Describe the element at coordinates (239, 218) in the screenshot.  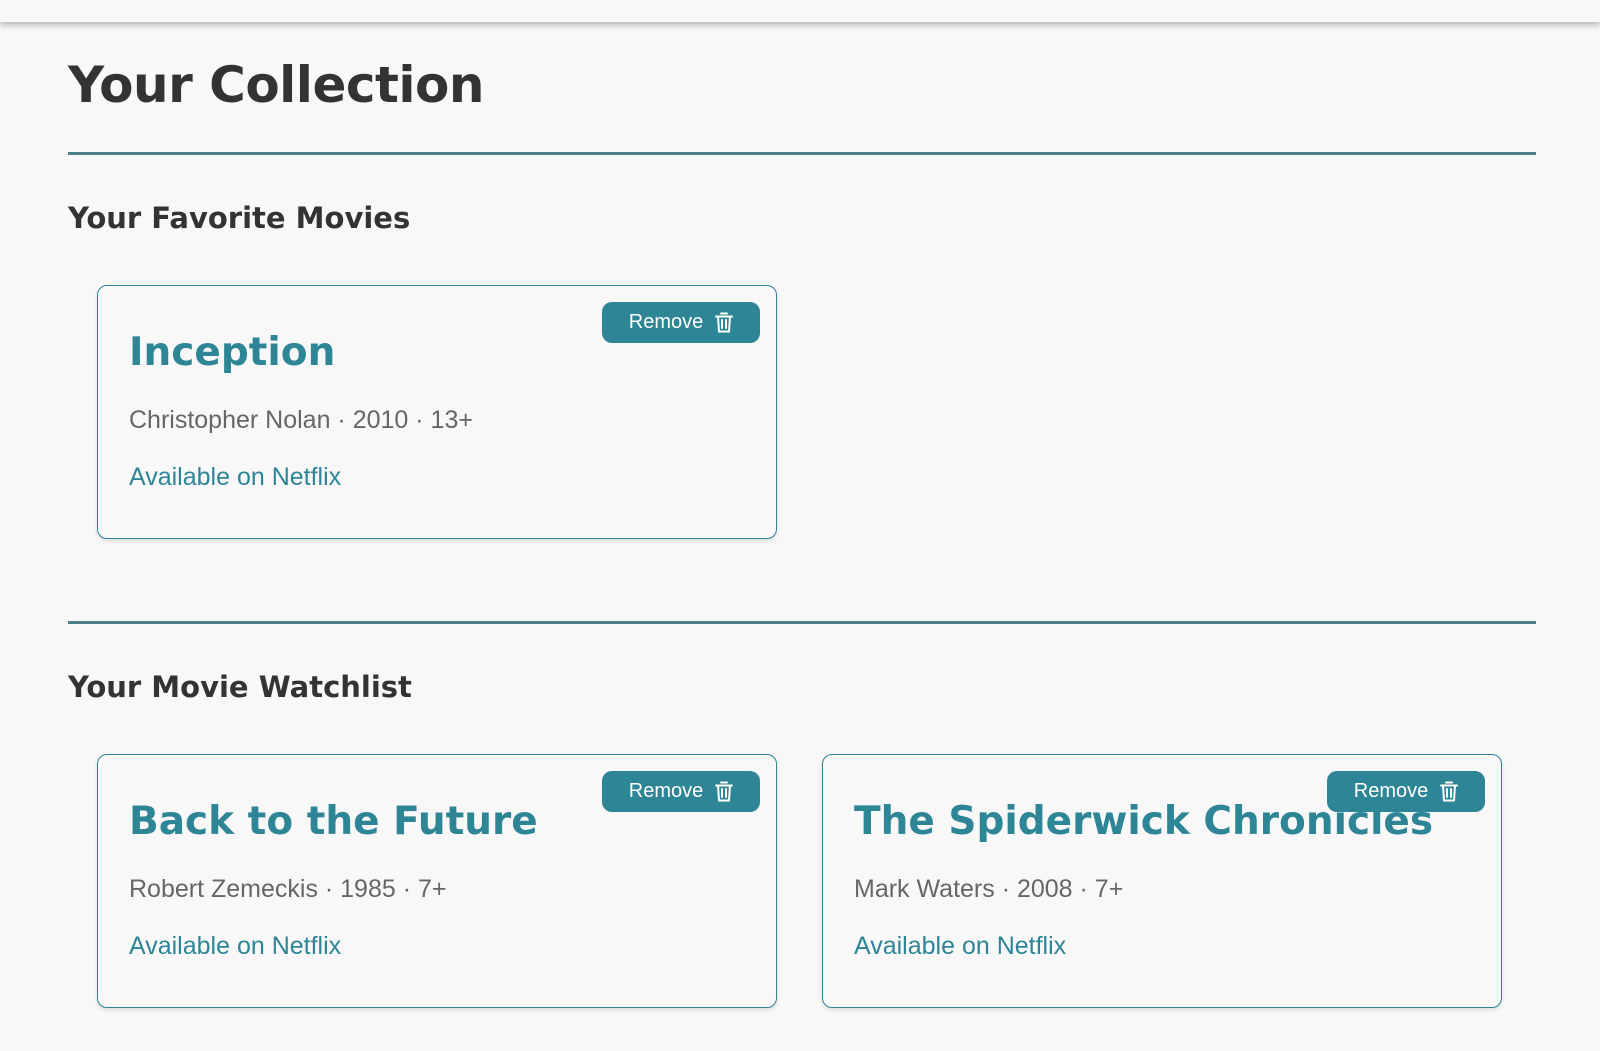
I see `favorites-section-title: Your Favorite Movies` at that location.